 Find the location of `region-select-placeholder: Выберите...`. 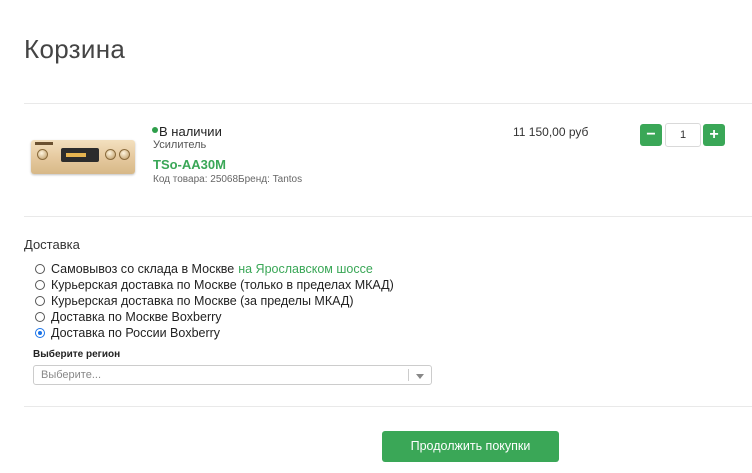

region-select-placeholder: Выберите... is located at coordinates (71, 375).